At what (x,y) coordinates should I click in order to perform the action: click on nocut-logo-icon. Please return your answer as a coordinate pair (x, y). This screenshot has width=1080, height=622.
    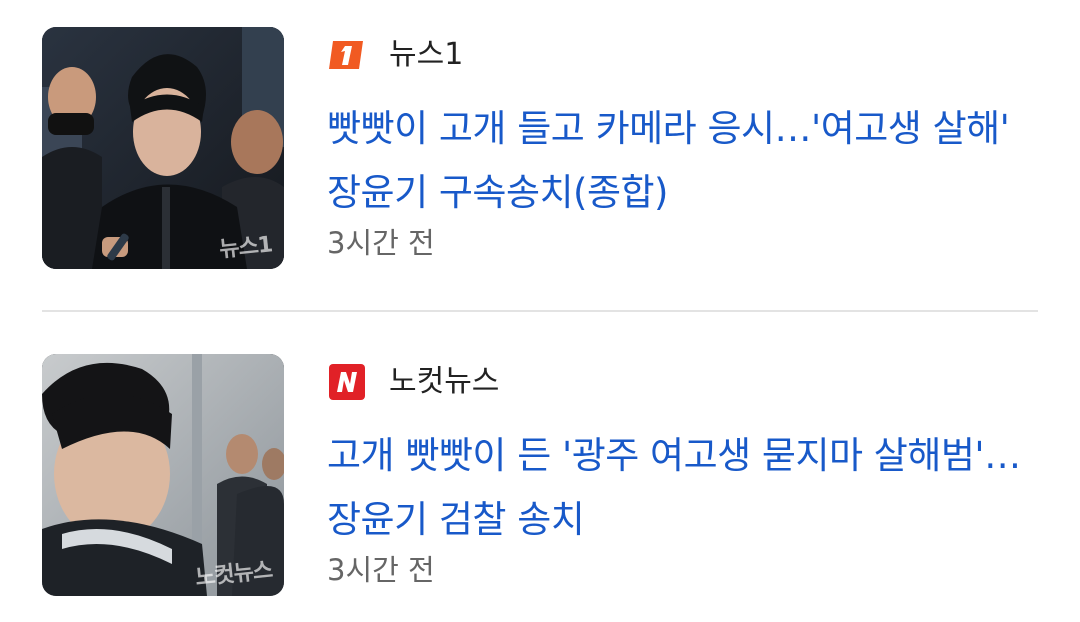
    Looking at the image, I should click on (347, 382).